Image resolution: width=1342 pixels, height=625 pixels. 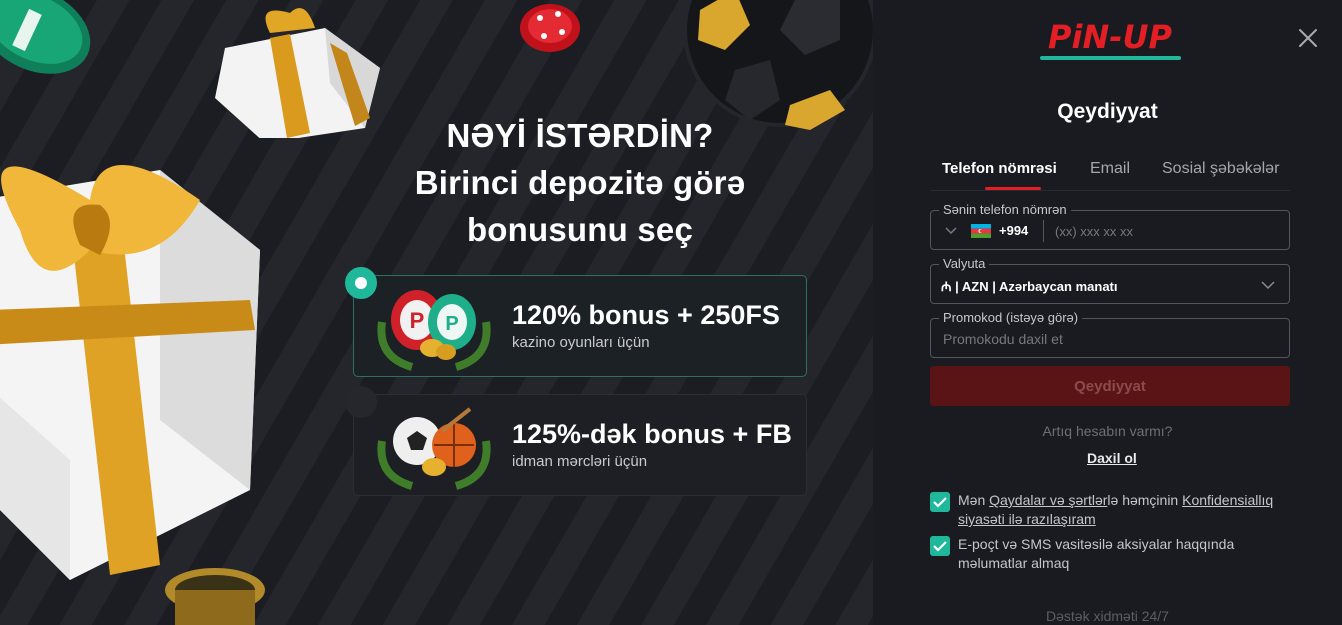 What do you see at coordinates (581, 342) in the screenshot?
I see `casino-bonus-subtitle: kazino oyunları üçün` at bounding box center [581, 342].